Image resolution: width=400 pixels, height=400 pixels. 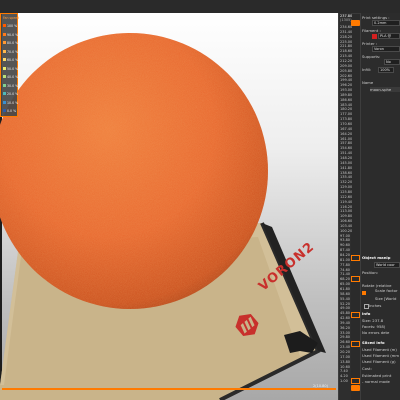 I want to click on legend-label: 80.0 %, so click(x=13, y=43).